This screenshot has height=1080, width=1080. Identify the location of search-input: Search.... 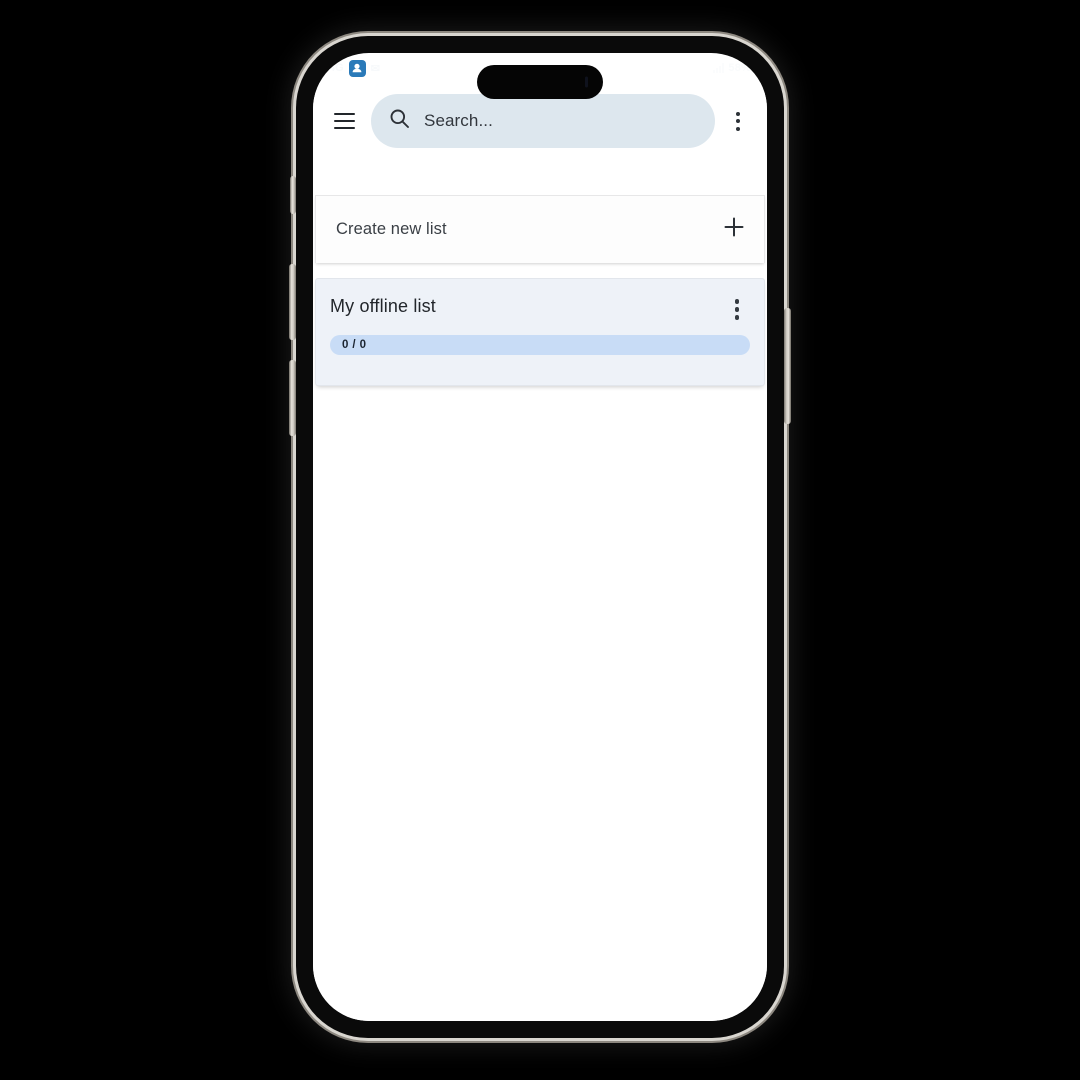
(543, 121).